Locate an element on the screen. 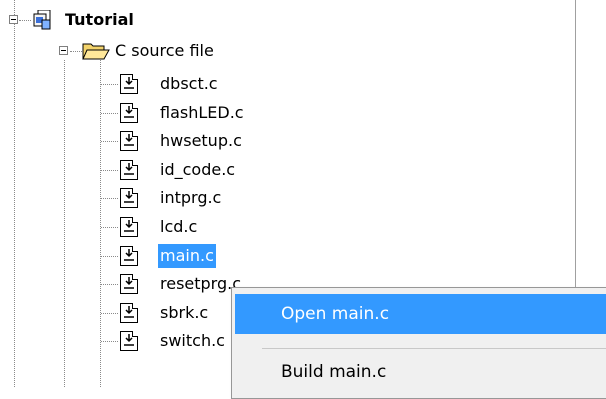 The height and width of the screenshot is (399, 606). file-item: dbsct.c is located at coordinates (189, 84).